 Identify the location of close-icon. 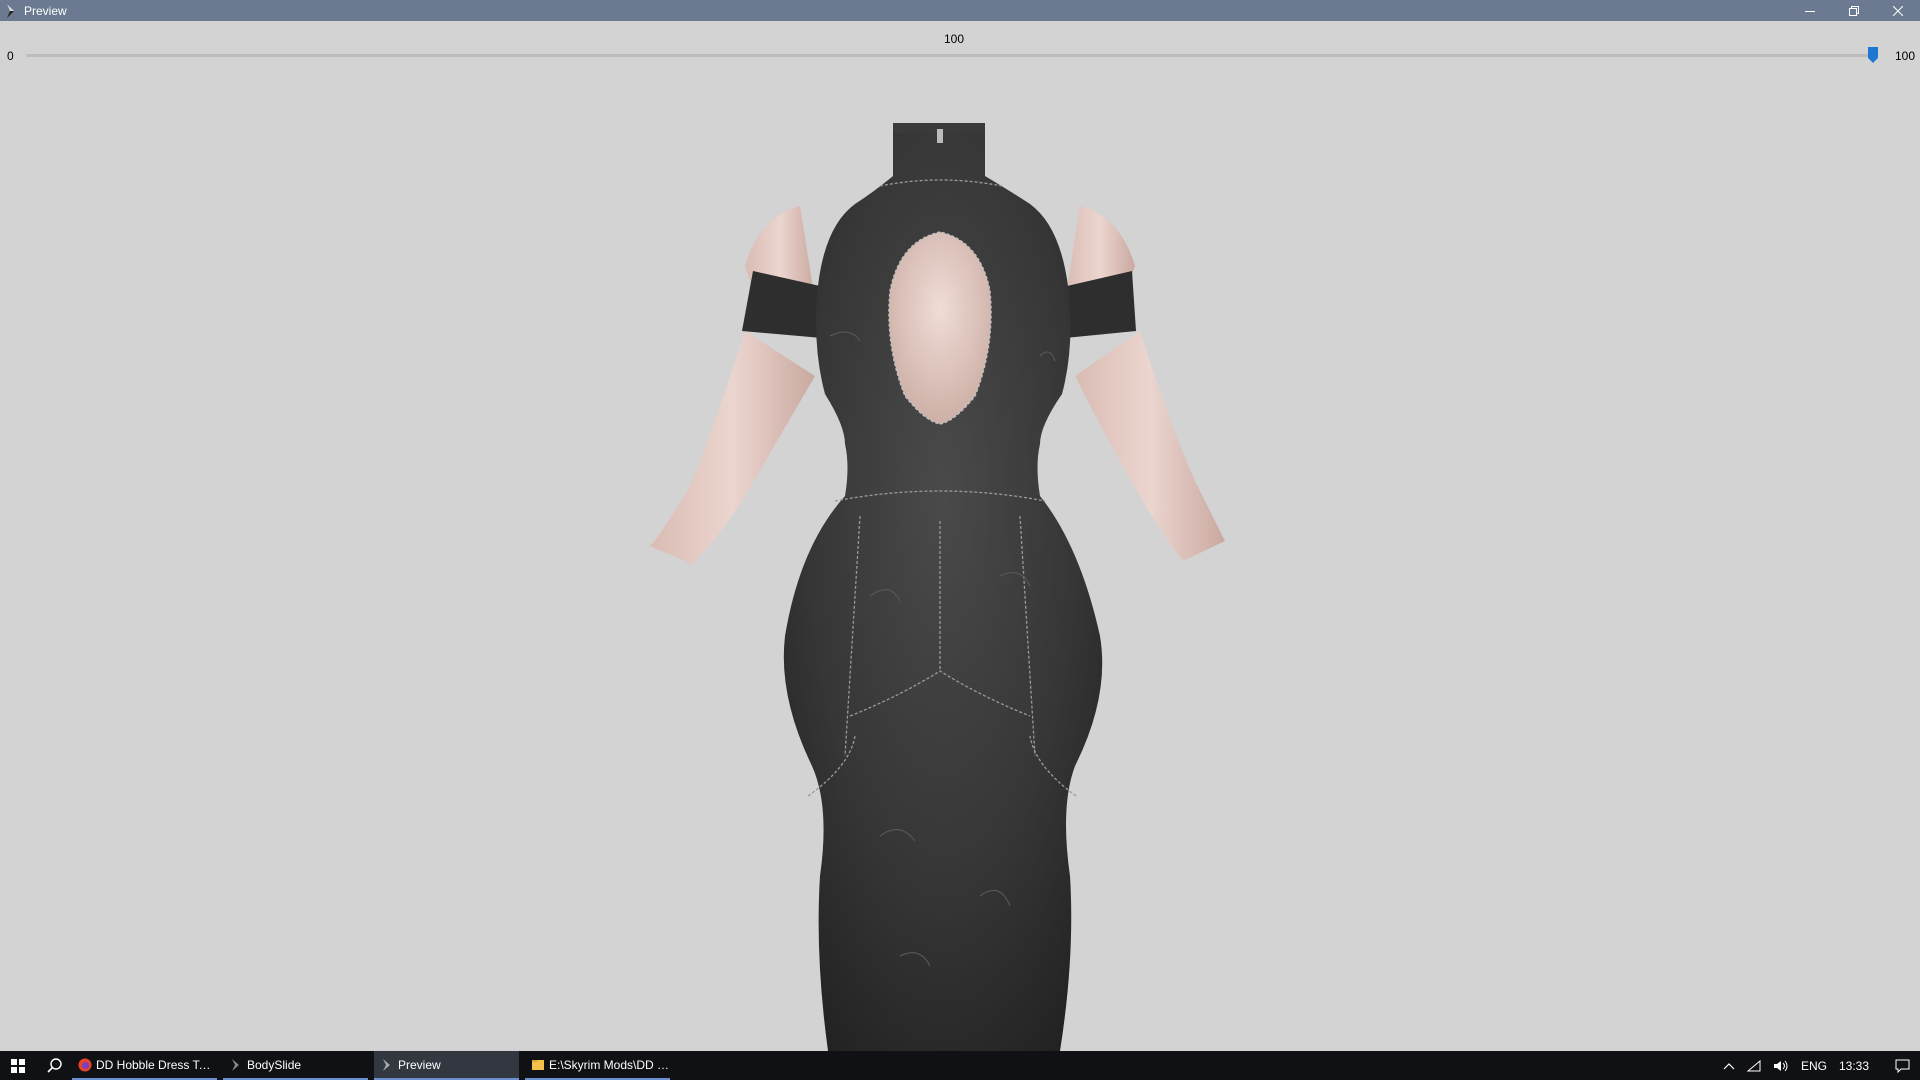
(1898, 10).